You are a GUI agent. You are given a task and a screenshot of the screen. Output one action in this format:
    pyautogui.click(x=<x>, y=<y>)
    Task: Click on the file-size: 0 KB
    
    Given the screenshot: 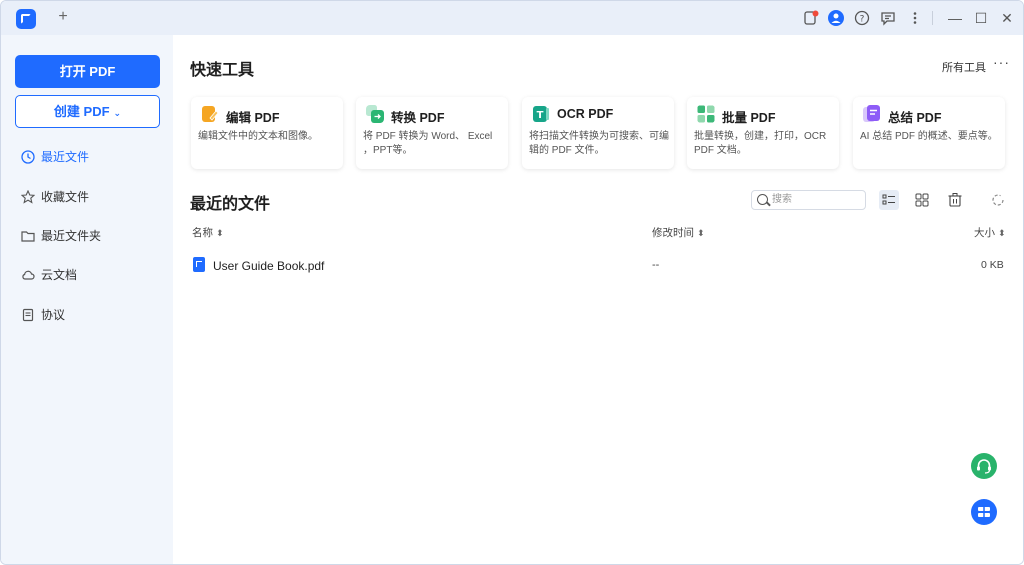 What is the action you would take?
    pyautogui.click(x=992, y=265)
    